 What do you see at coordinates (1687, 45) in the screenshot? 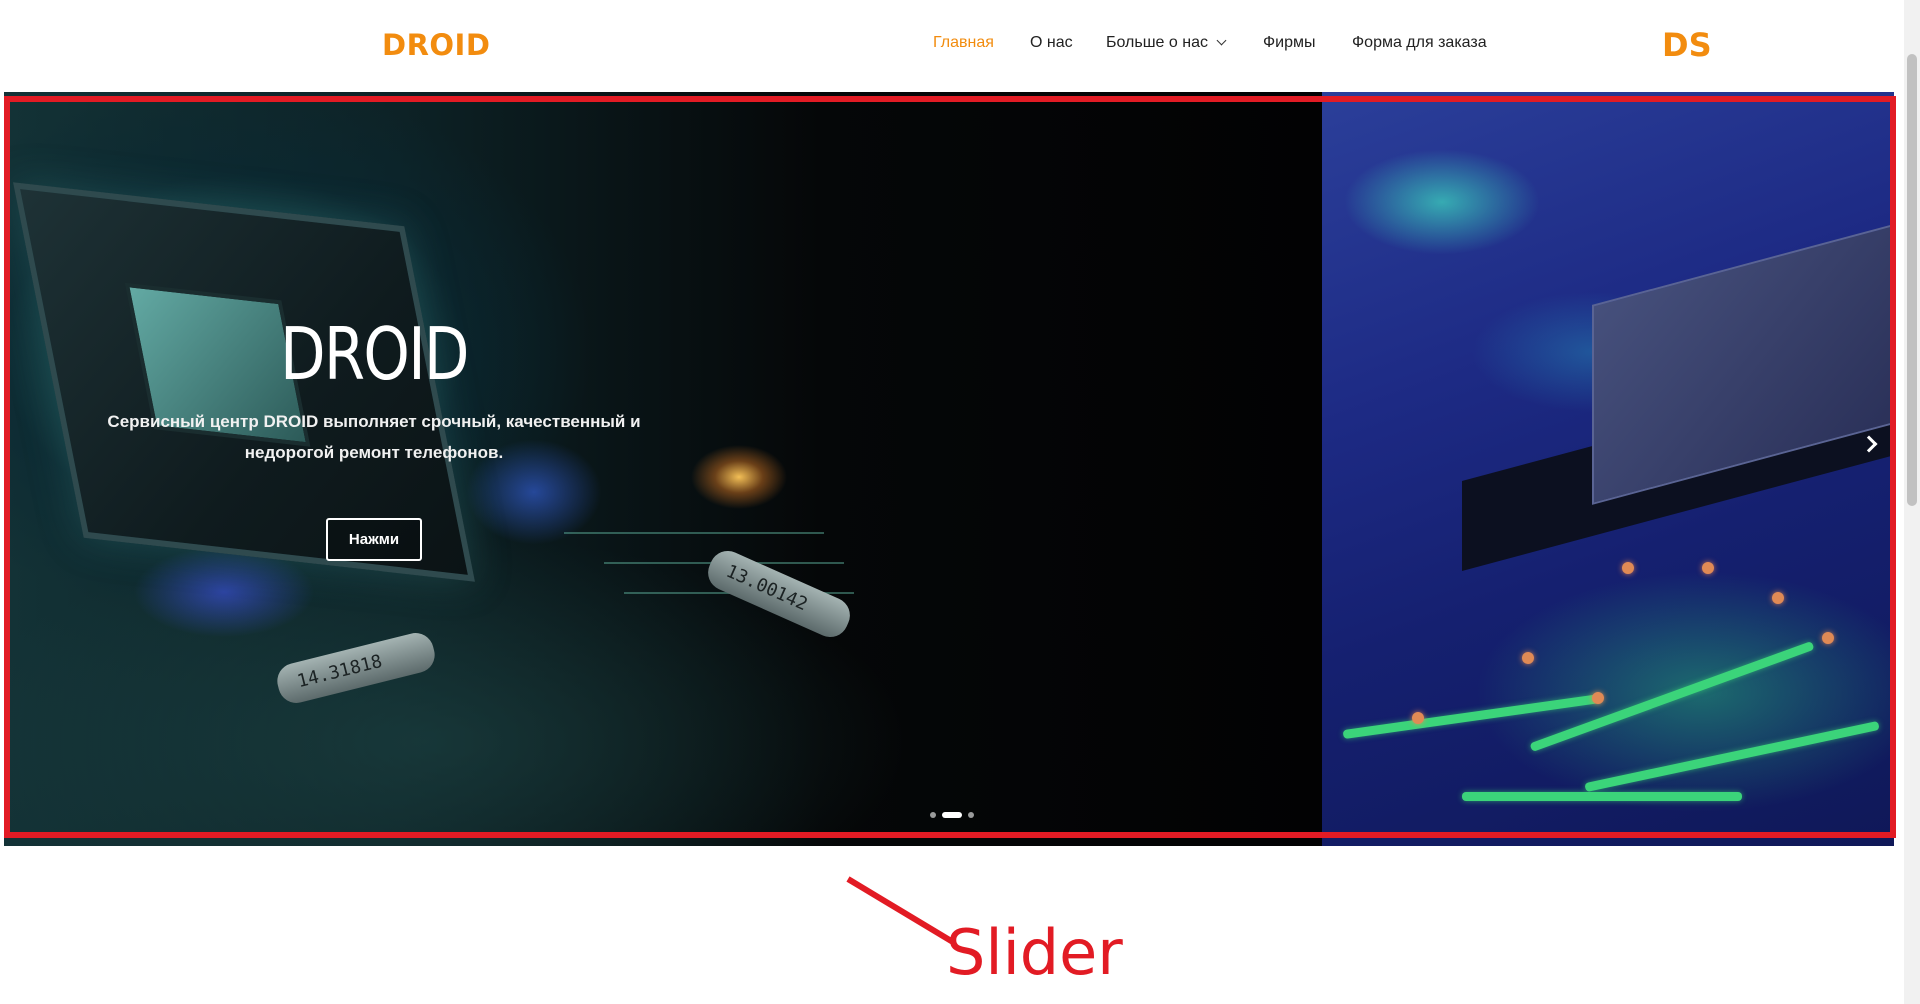
I see `brand-mark: DS` at bounding box center [1687, 45].